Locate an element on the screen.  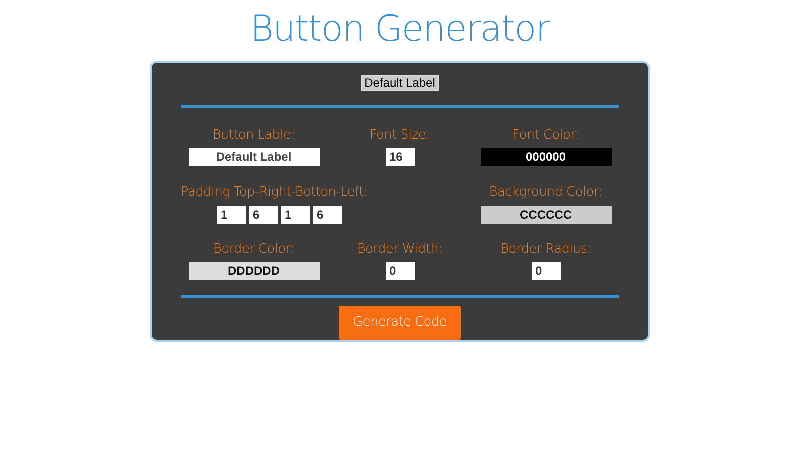
field-label: Border Color: is located at coordinates (254, 249).